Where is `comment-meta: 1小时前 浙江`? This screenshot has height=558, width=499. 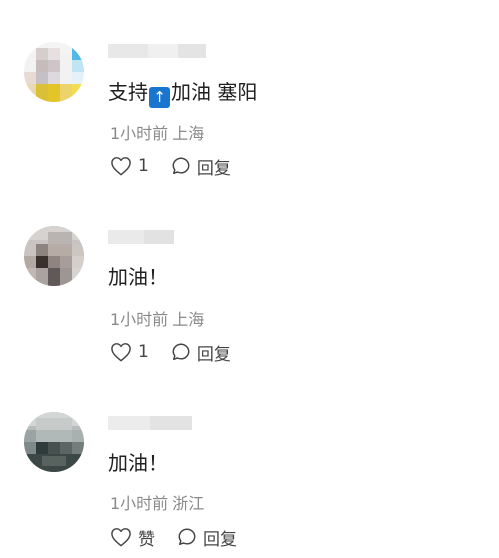
comment-meta: 1小时前 浙江 is located at coordinates (157, 502).